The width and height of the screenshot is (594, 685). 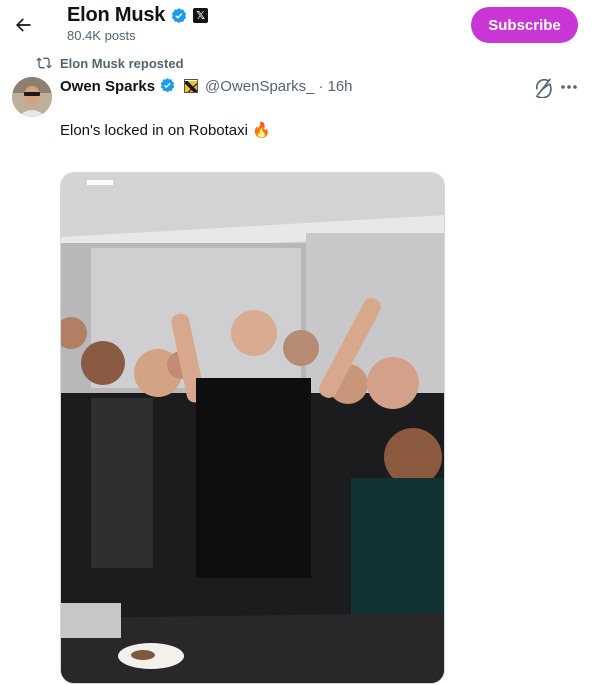 What do you see at coordinates (116, 15) in the screenshot?
I see `profile-name: Elon Musk` at bounding box center [116, 15].